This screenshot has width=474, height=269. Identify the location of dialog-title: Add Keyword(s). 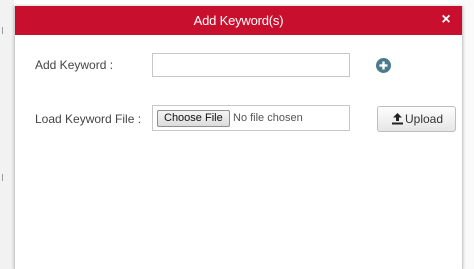
(238, 20).